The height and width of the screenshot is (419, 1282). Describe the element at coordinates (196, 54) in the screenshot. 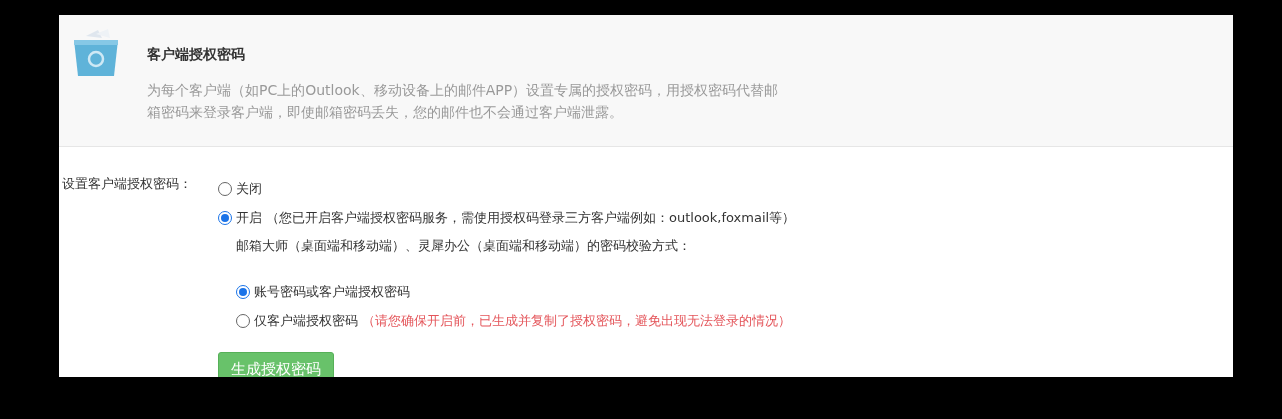

I see `section-title: 客户端授权密码` at that location.